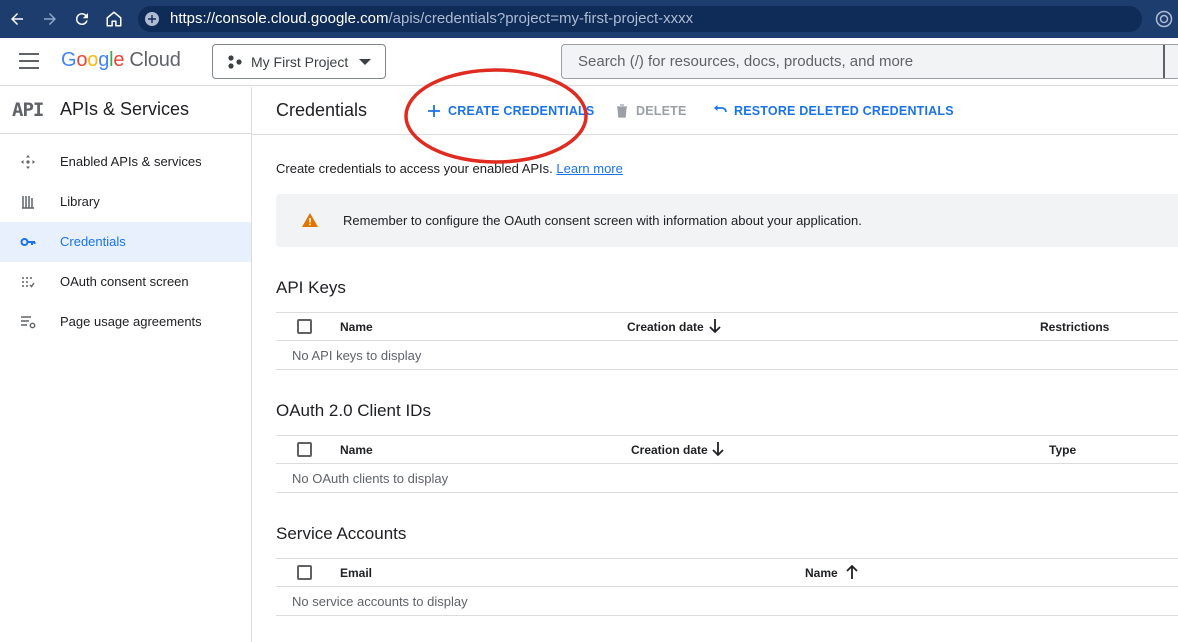 The image size is (1178, 642). I want to click on reload-icon, so click(81, 19).